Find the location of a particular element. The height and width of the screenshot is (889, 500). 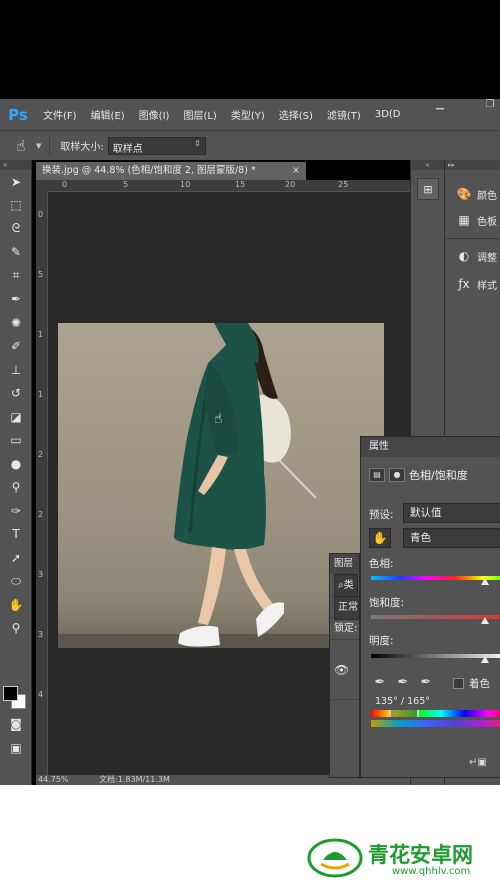

layers-search-row: ⌕类 is located at coordinates (344, 586).